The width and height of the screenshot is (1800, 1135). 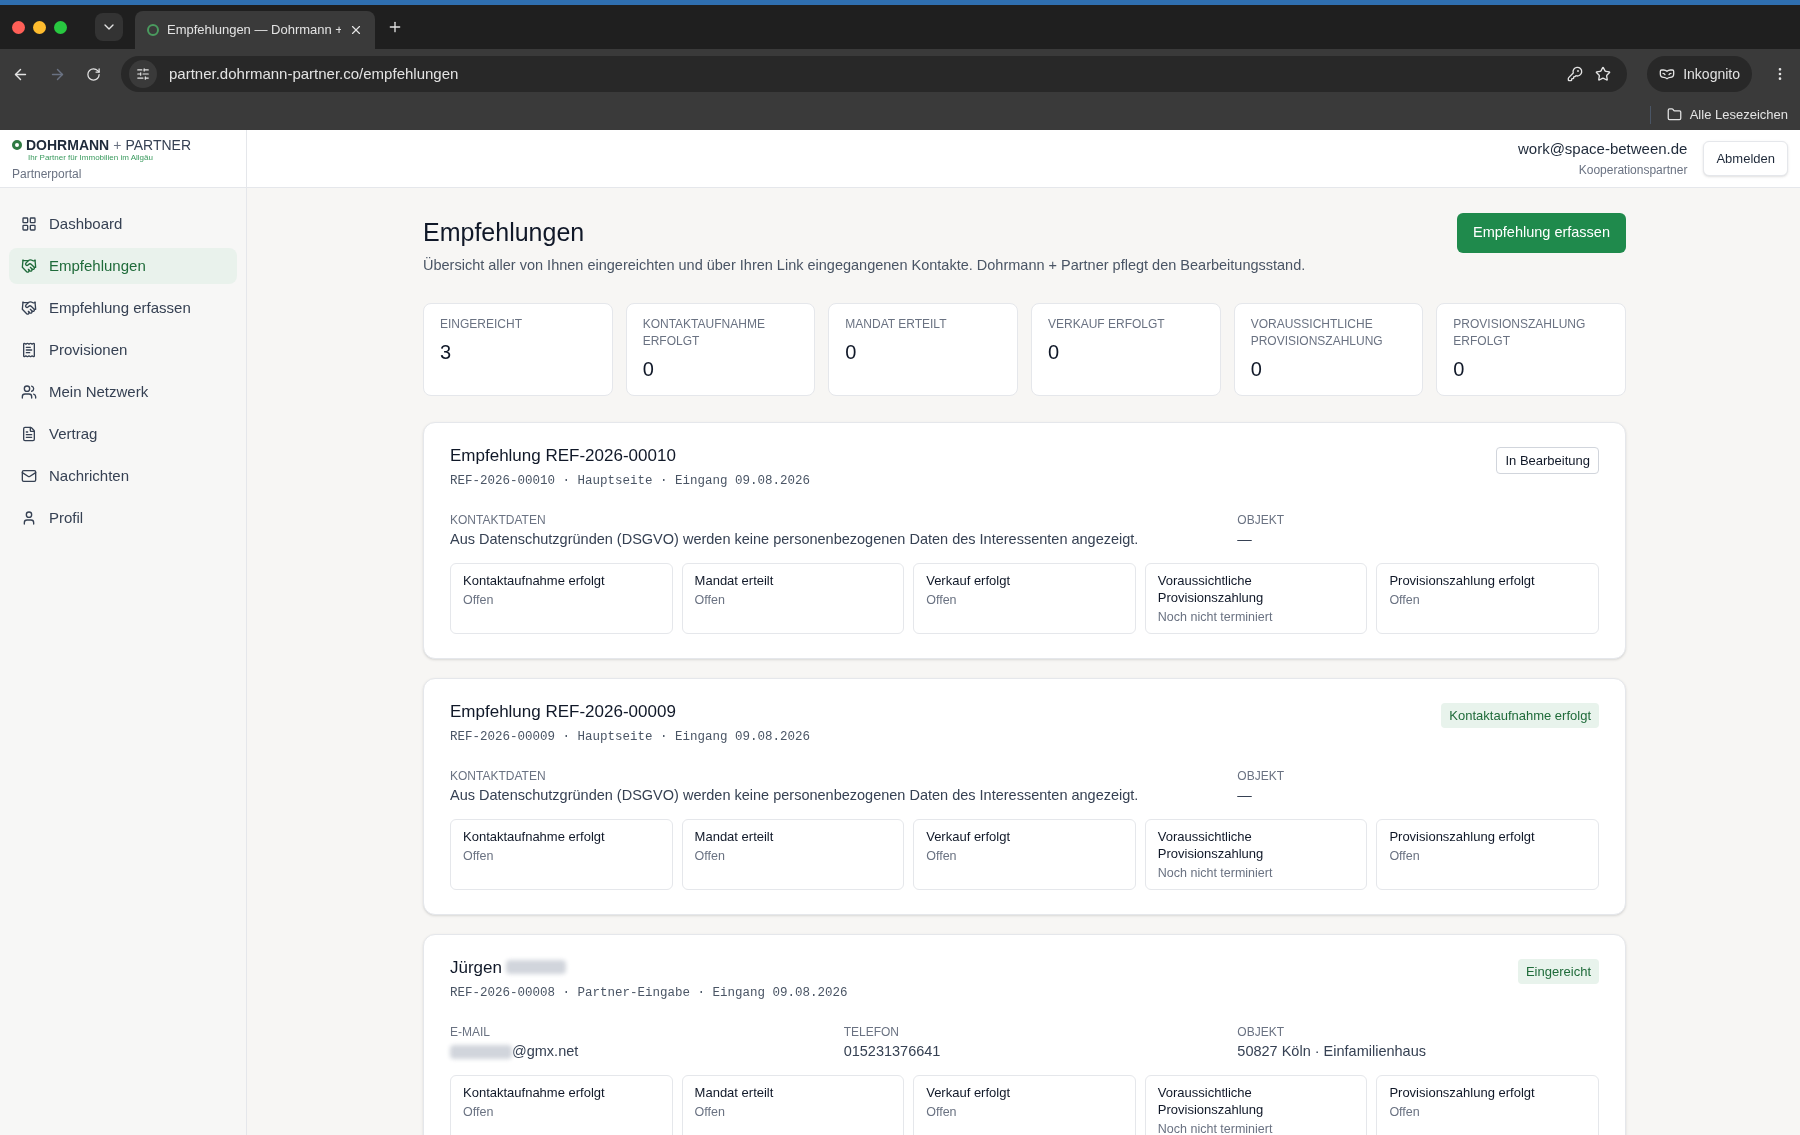 What do you see at coordinates (1667, 74) in the screenshot?
I see `incognito-icon` at bounding box center [1667, 74].